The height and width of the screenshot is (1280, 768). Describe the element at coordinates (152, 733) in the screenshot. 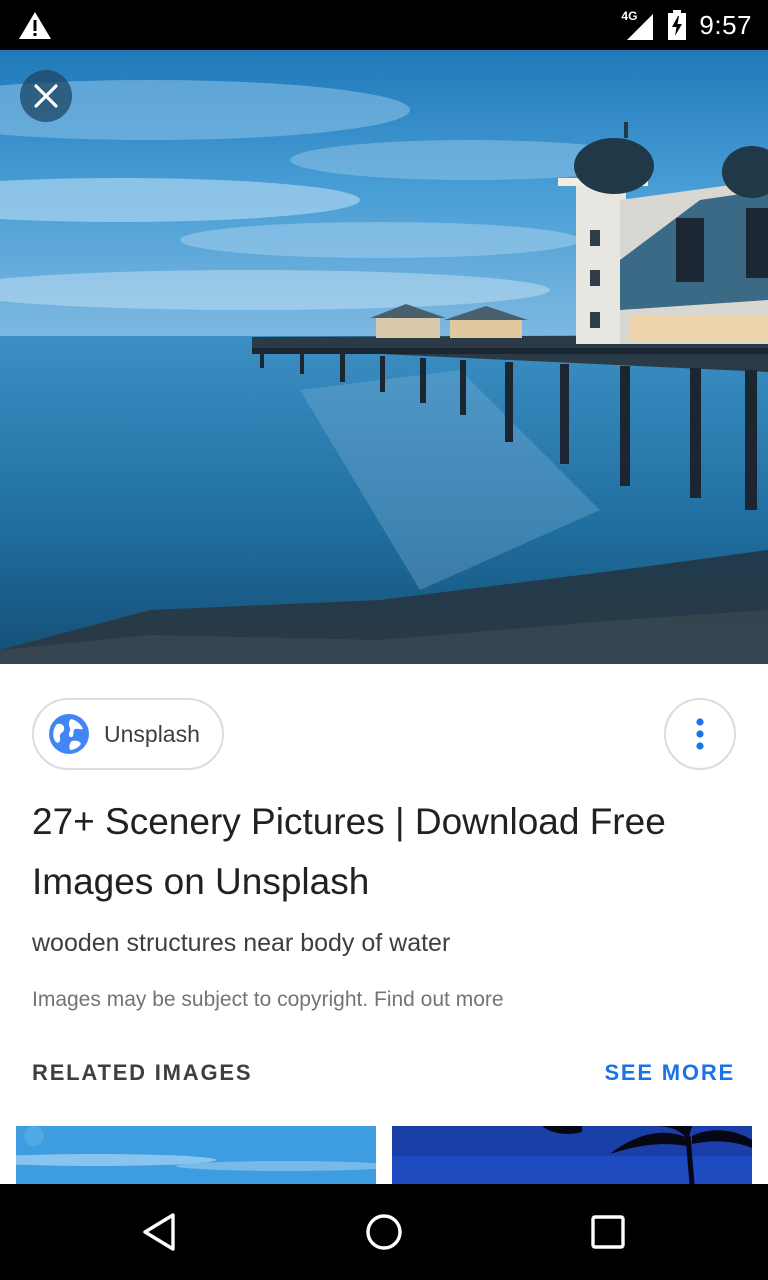

I see `source-label: Unsplash` at that location.